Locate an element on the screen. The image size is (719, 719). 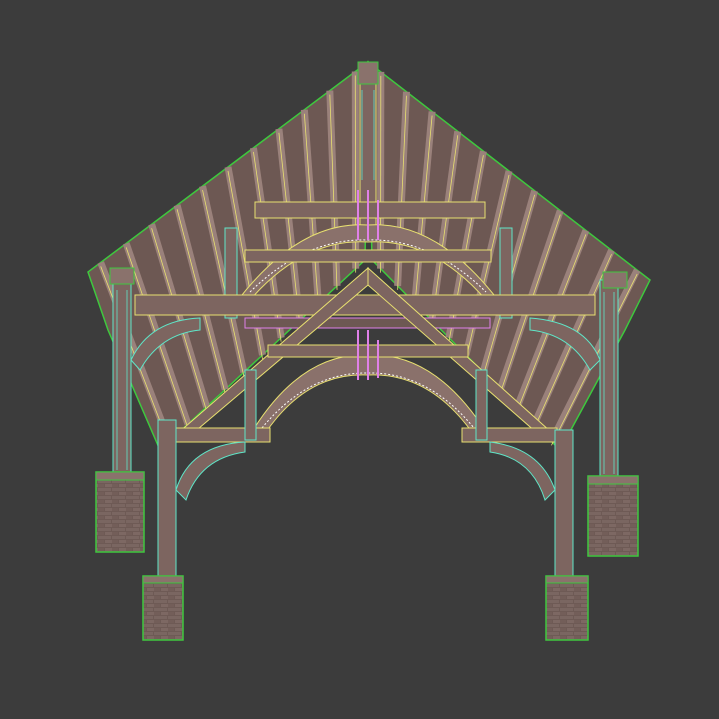
rear-post-cap-right is located at coordinates (615, 280).